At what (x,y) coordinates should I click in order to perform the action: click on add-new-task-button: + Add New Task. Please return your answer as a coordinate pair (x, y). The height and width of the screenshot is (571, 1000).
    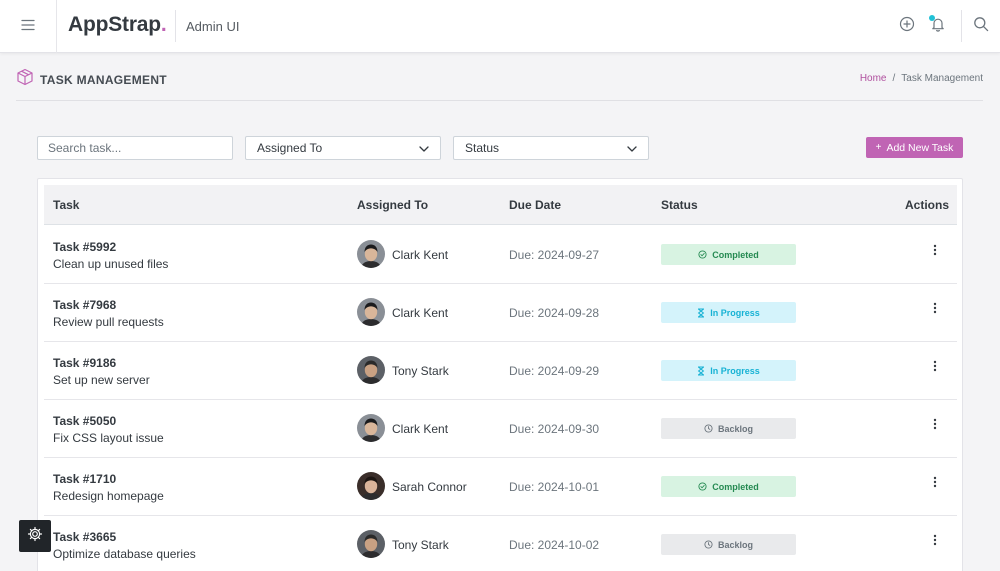
    Looking at the image, I should click on (914, 147).